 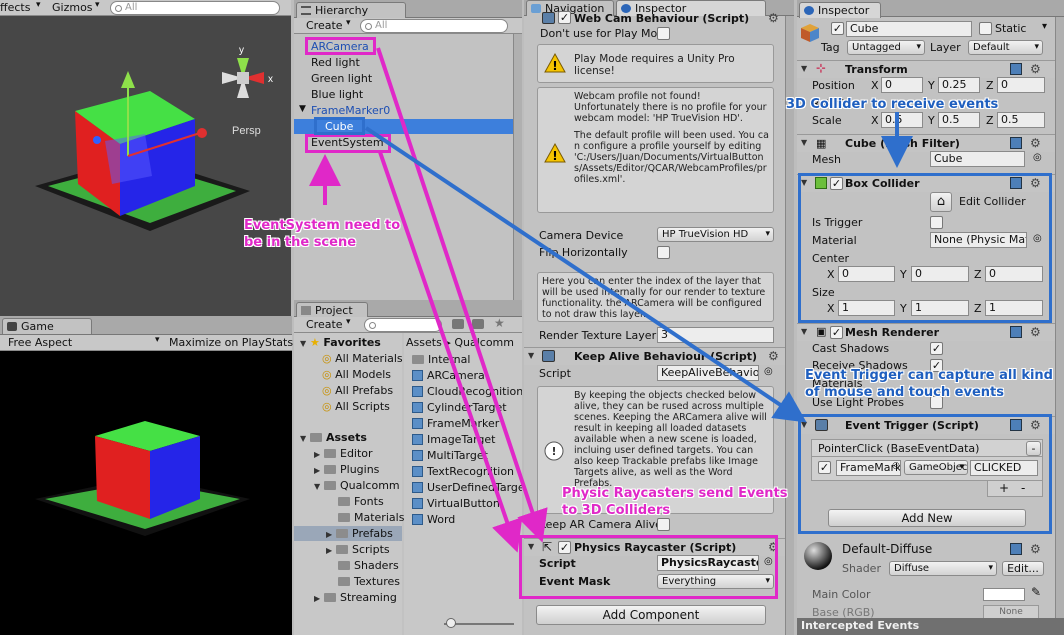 What do you see at coordinates (324, 324) in the screenshot?
I see `project-create-button: Create` at bounding box center [324, 324].